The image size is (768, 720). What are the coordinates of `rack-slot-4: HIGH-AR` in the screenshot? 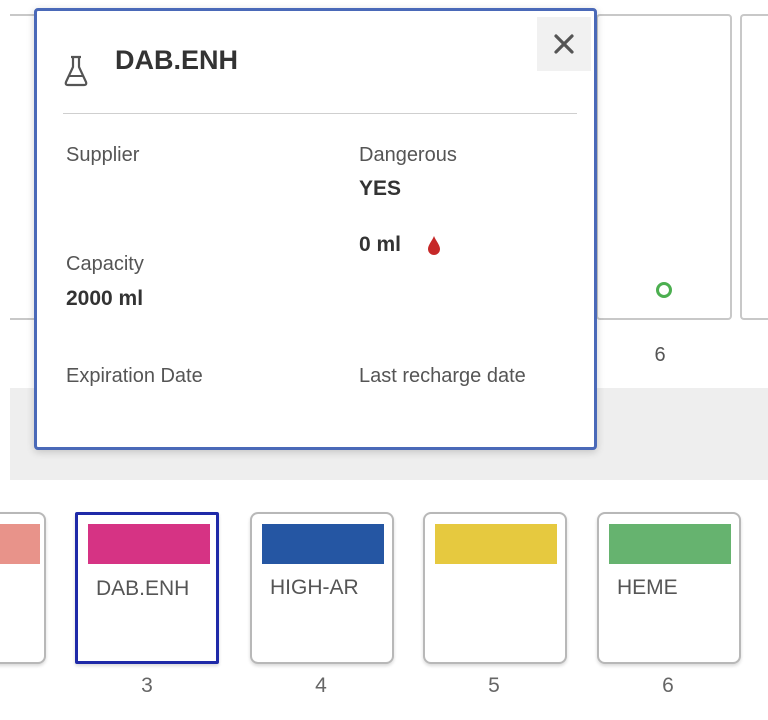 It's located at (322, 588).